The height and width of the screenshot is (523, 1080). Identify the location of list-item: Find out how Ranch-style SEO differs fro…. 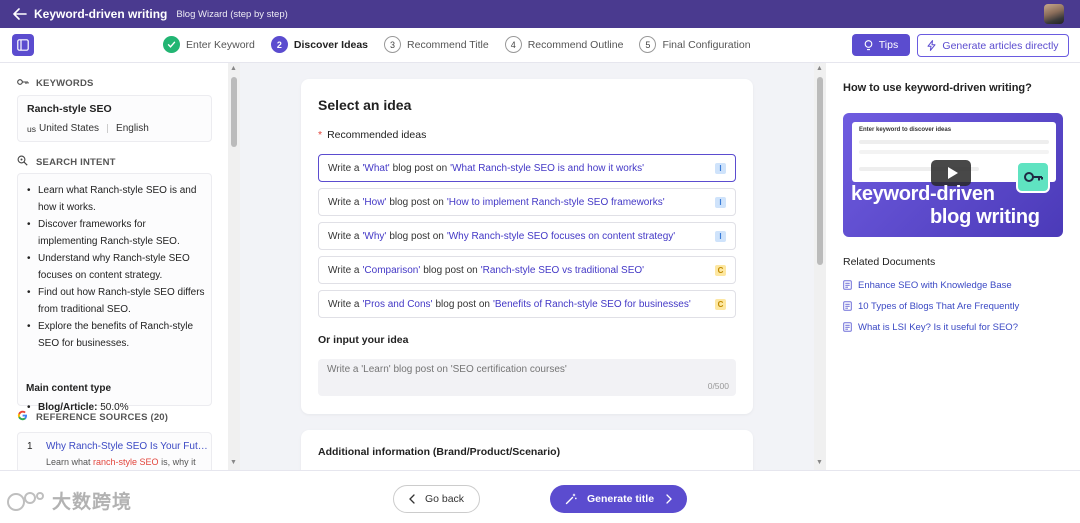
(116, 301).